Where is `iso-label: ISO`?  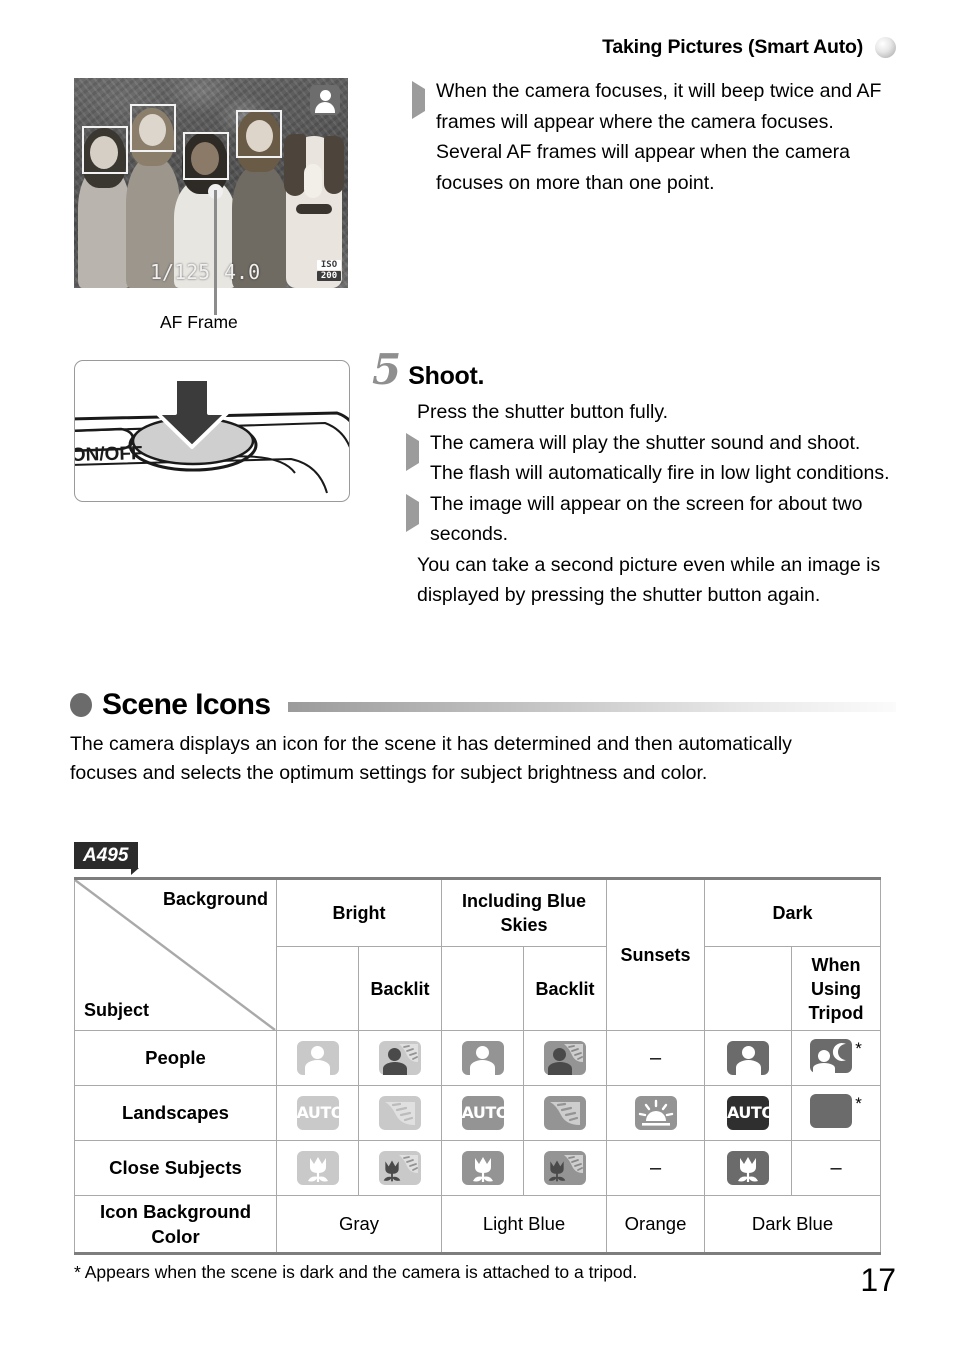
iso-label: ISO is located at coordinates (329, 265).